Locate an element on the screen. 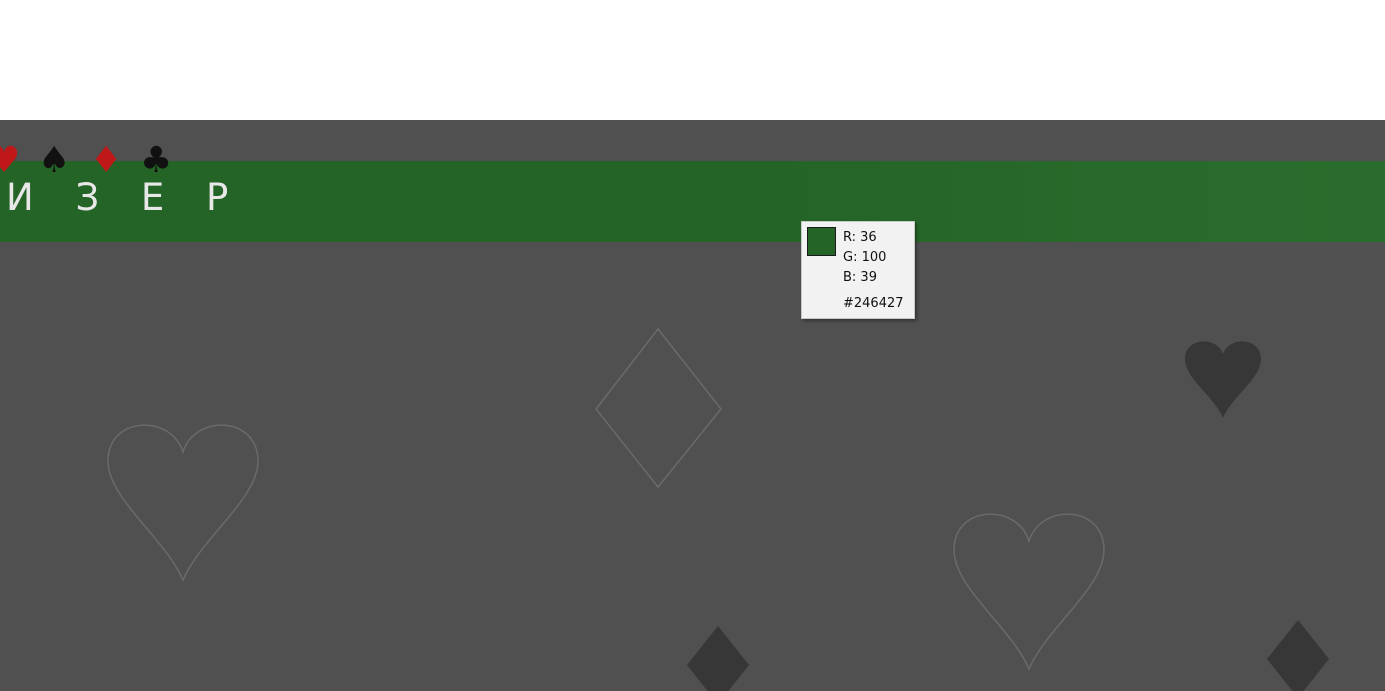 This screenshot has height=691, width=1385. blue-value: B: 39 is located at coordinates (860, 277).